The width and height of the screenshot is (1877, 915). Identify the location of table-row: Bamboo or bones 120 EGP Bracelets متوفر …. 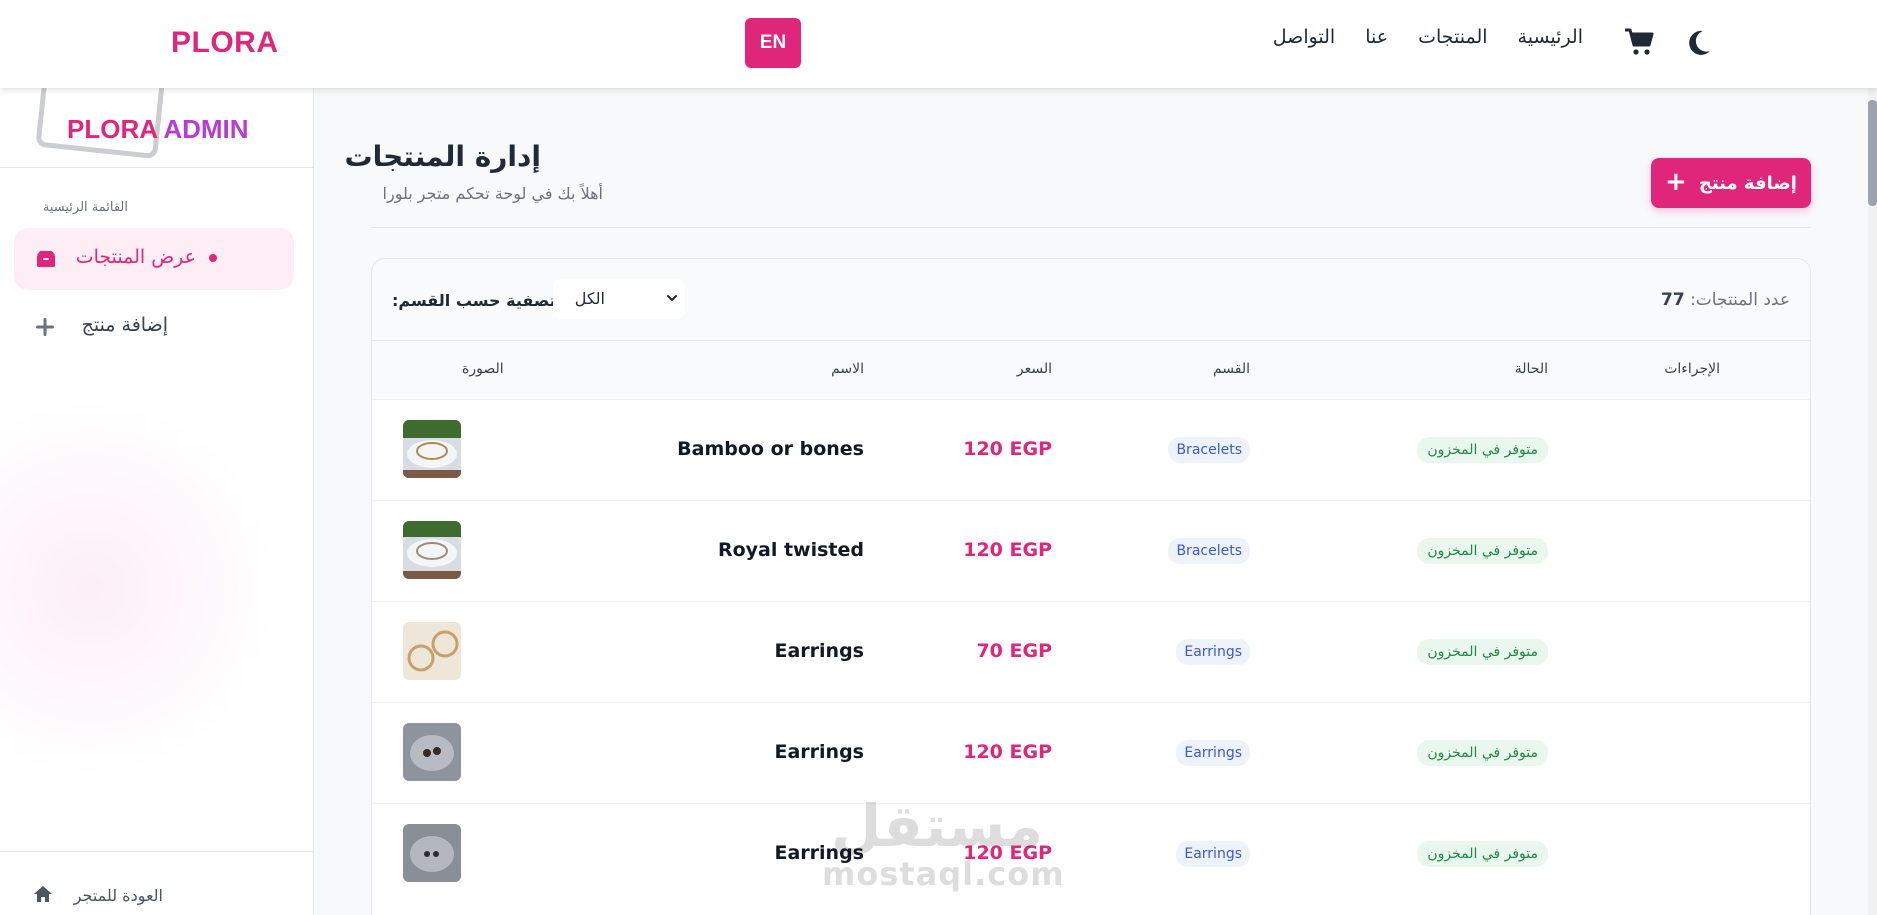
(1091, 449).